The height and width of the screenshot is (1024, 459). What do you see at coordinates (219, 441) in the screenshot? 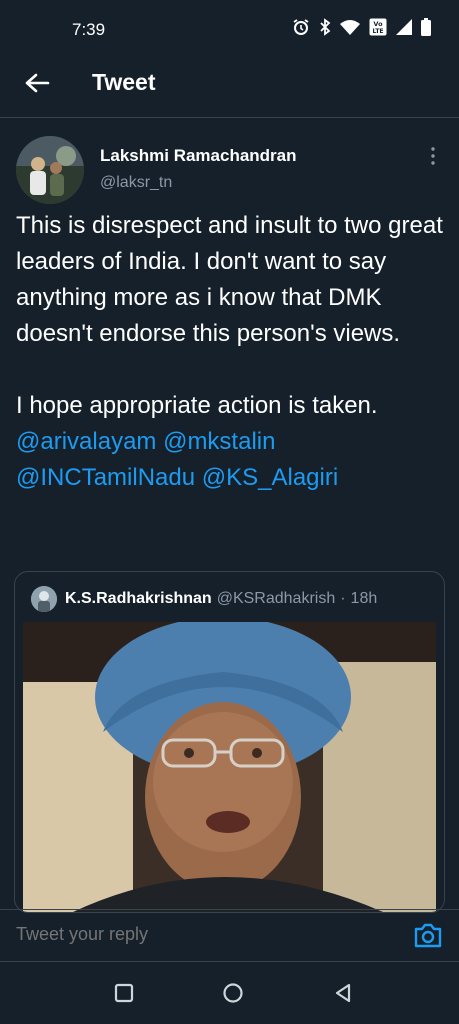
I see `mention-link: @mkstalin` at bounding box center [219, 441].